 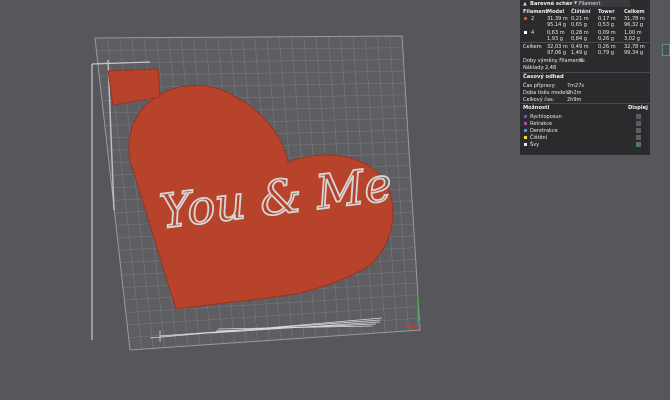 What do you see at coordinates (574, 93) in the screenshot?
I see `print-time-value: 2h2m` at bounding box center [574, 93].